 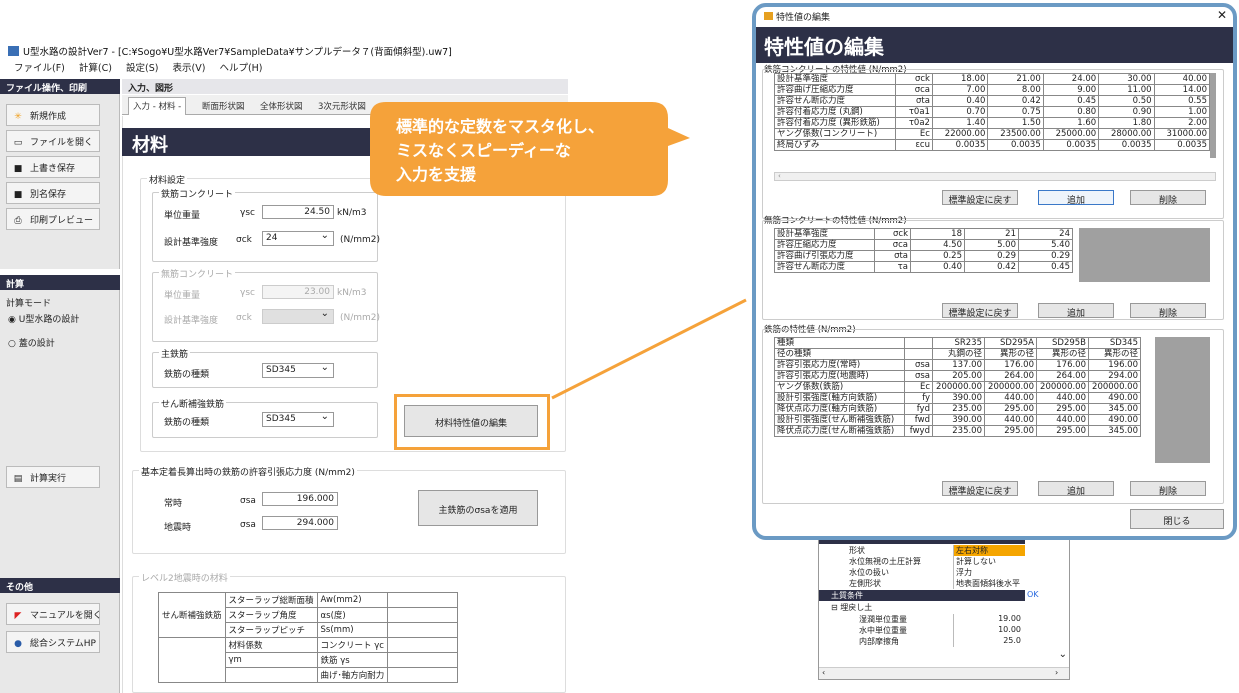 What do you see at coordinates (937, 256) in the screenshot?
I see `plain-value-cell: 0.25` at bounding box center [937, 256].